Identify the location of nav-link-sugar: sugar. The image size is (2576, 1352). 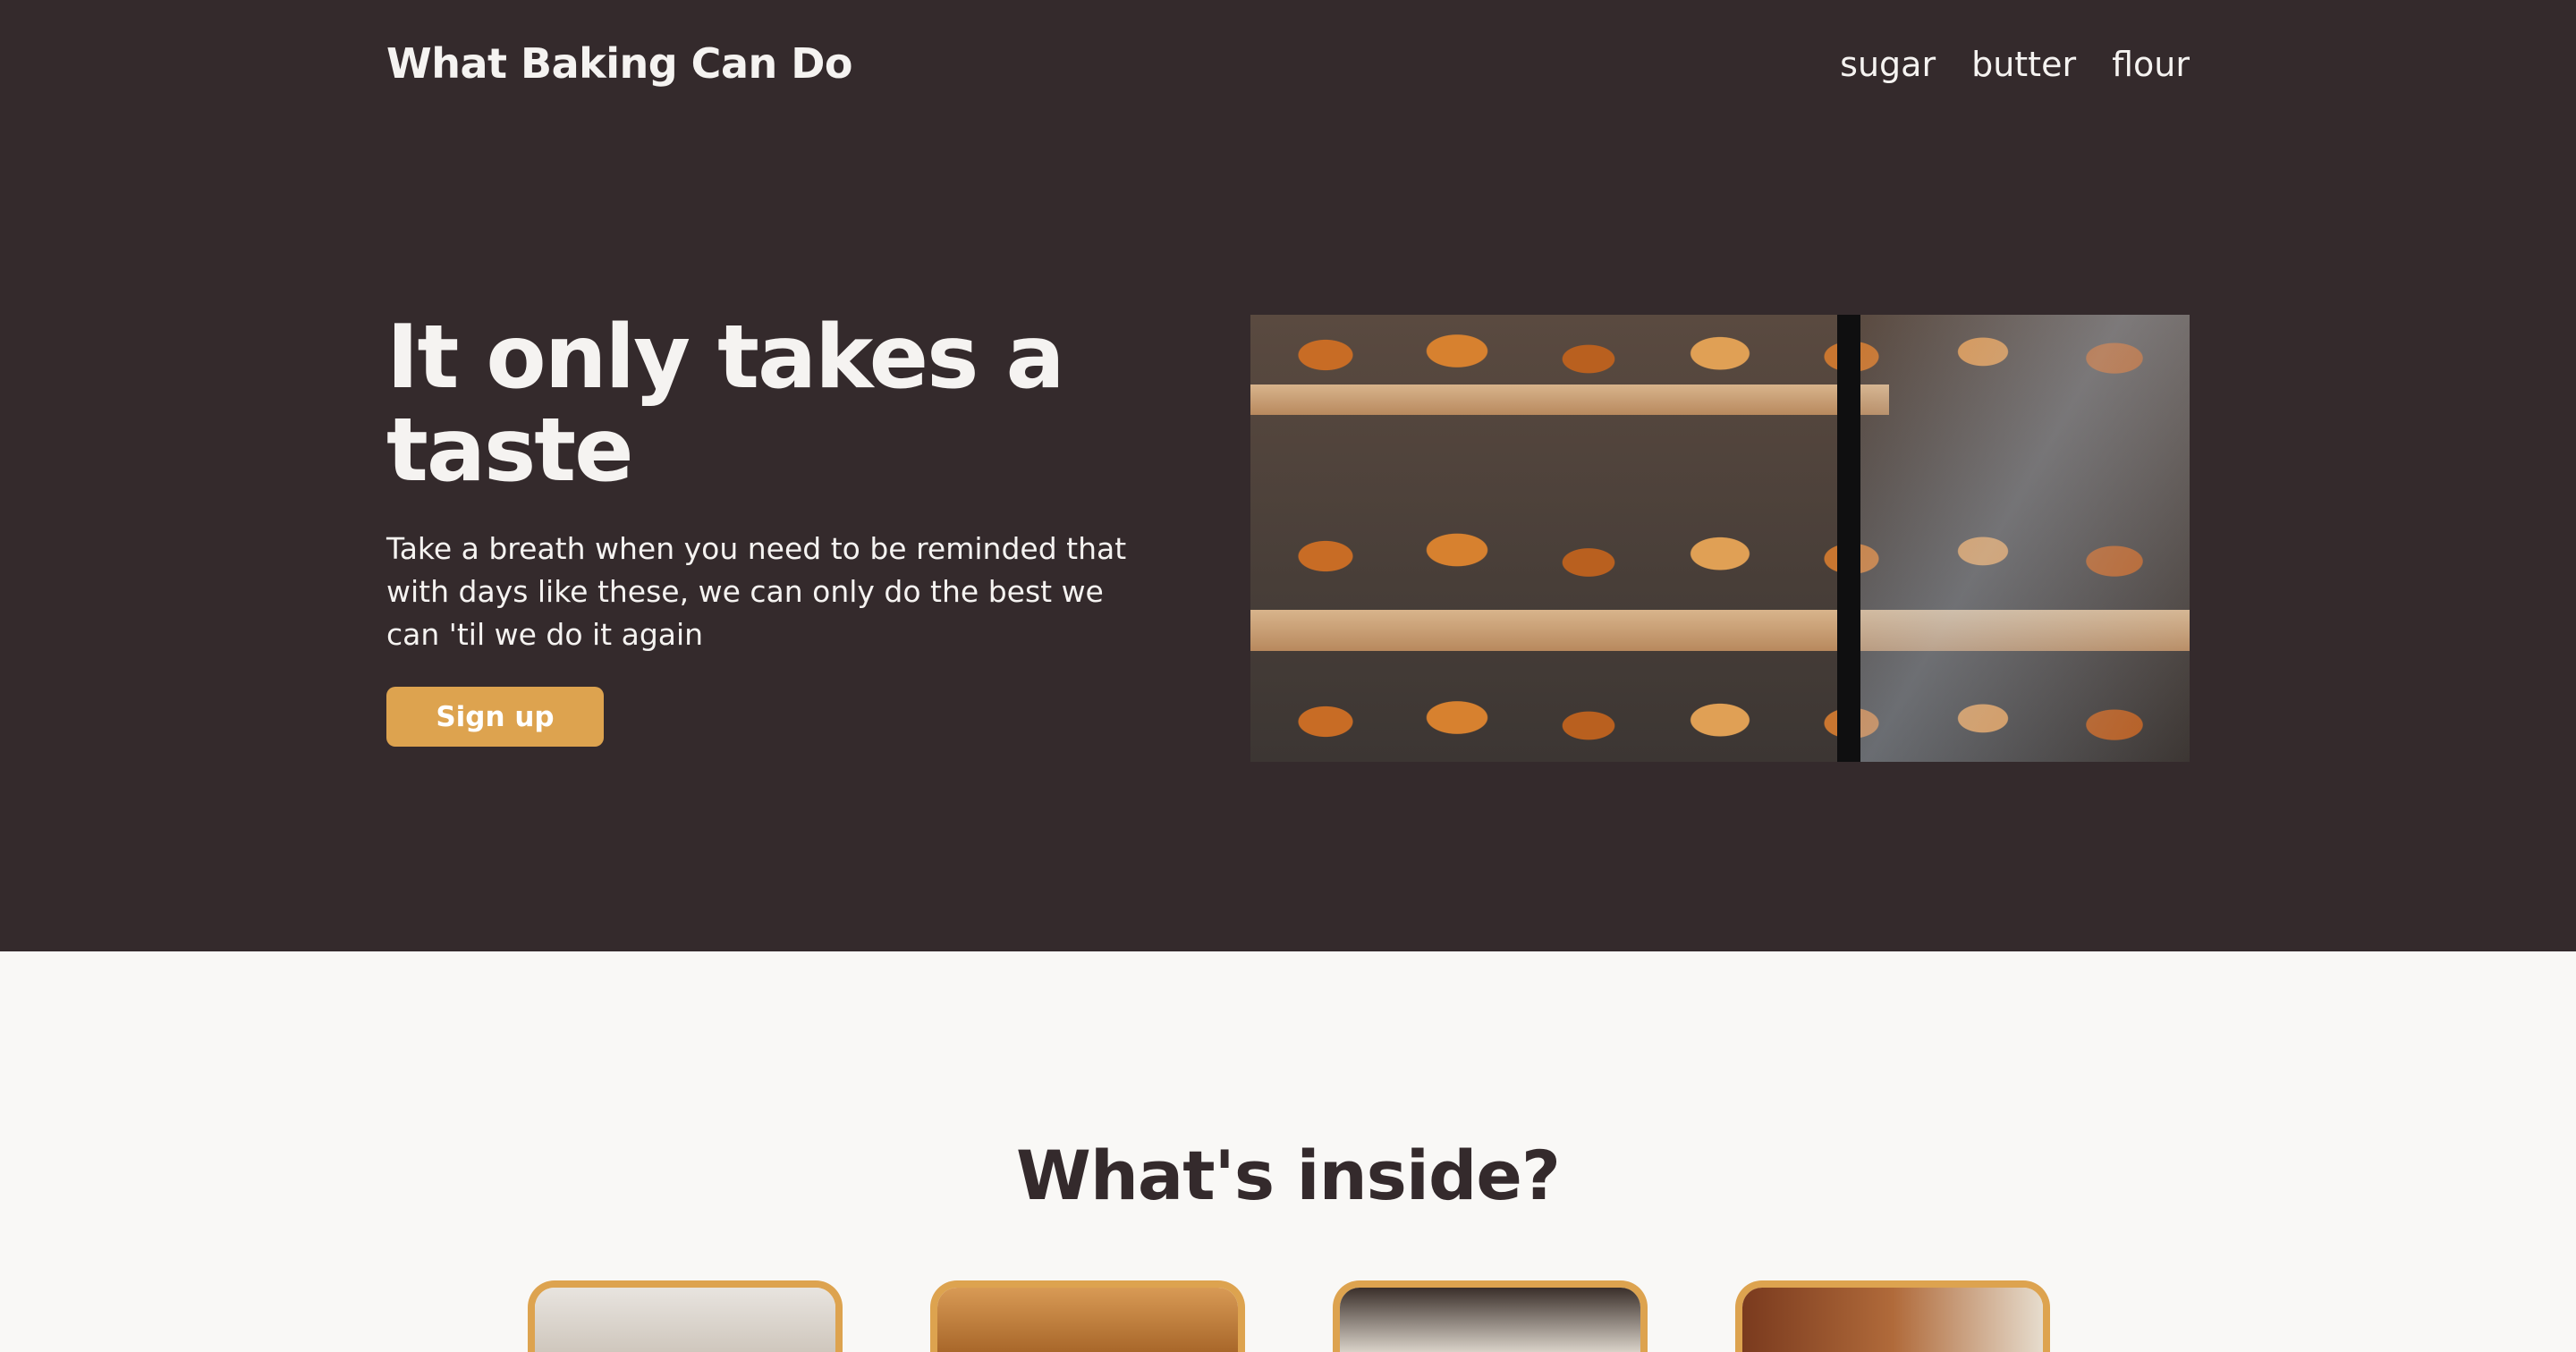
(1888, 64).